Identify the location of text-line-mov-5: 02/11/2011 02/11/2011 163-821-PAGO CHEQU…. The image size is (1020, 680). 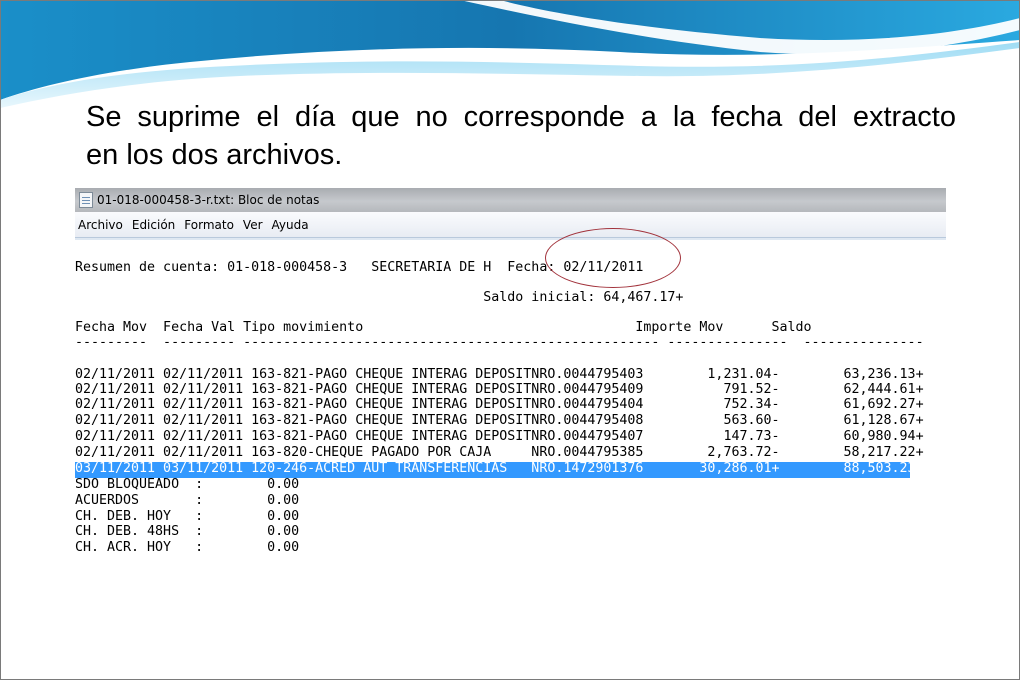
(499, 436).